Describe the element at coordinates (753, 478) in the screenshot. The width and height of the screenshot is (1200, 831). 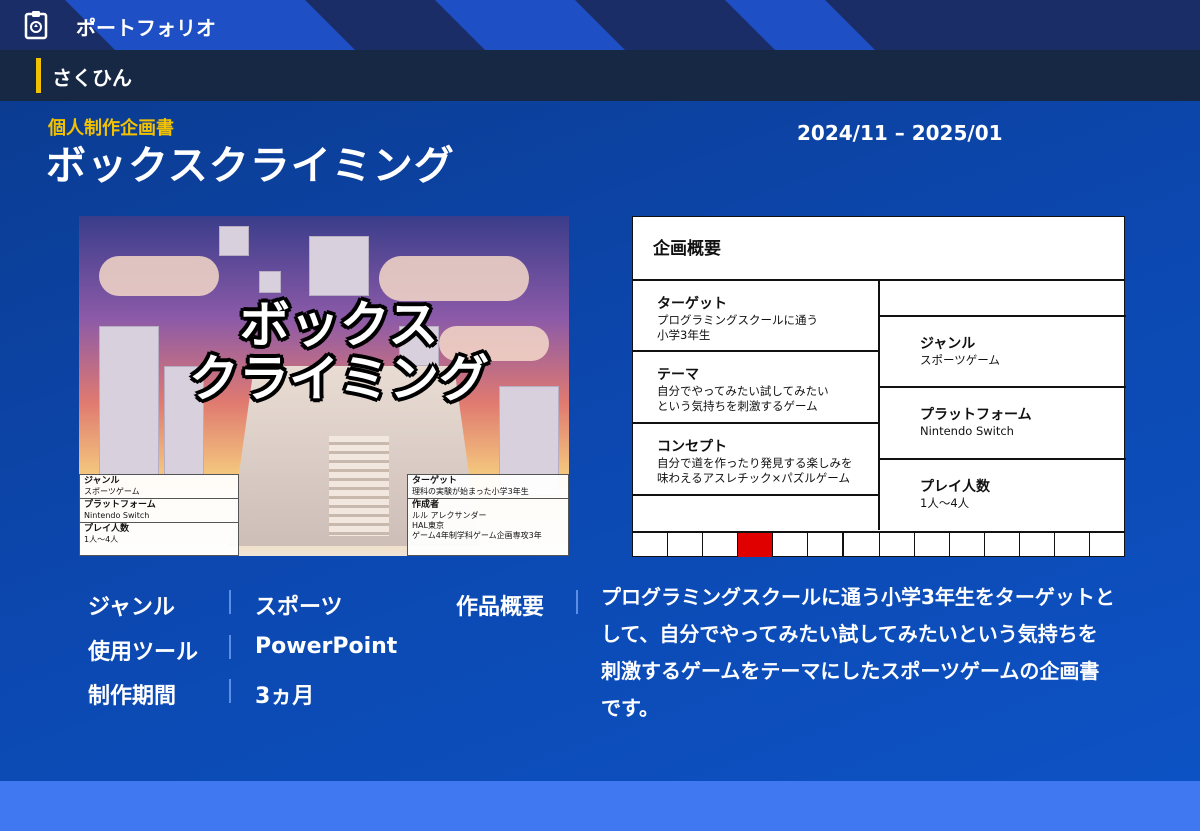
I see `overview-cell-line: 味わえるアスレチック×パズルゲーム` at that location.